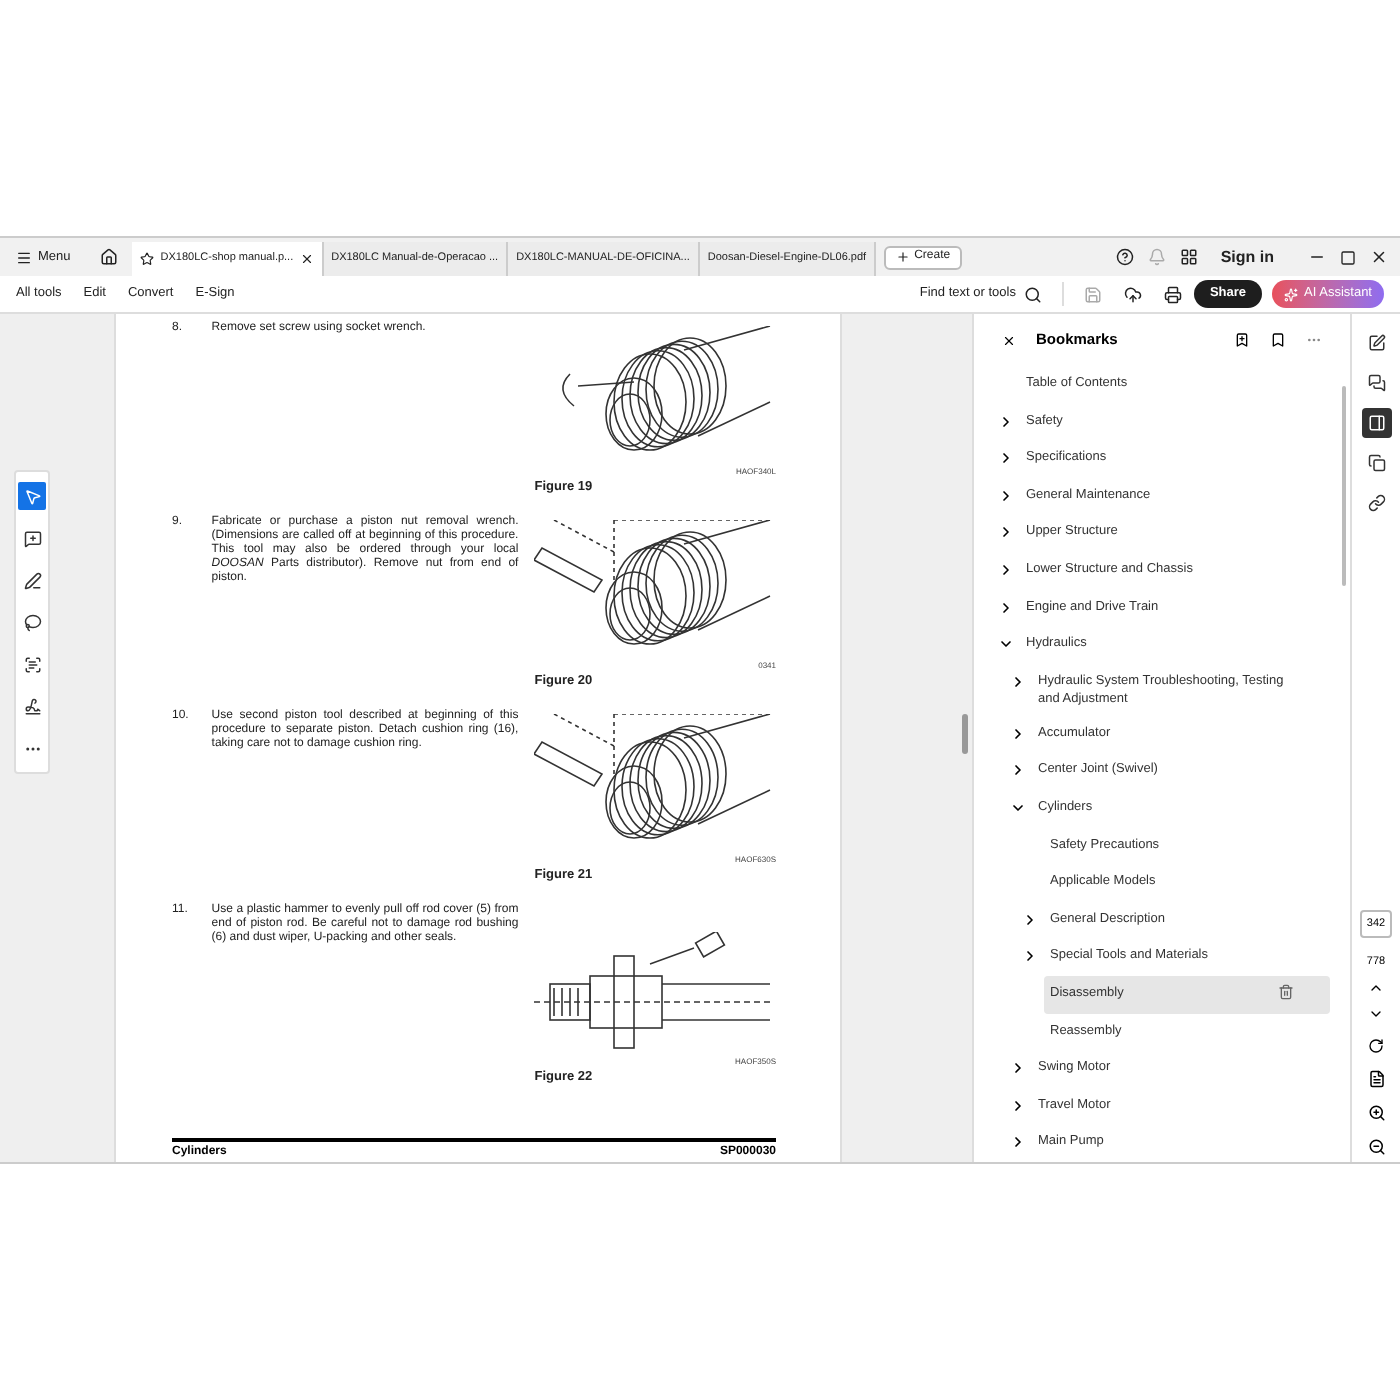  I want to click on add-bookmark-icon, so click(1242, 340).